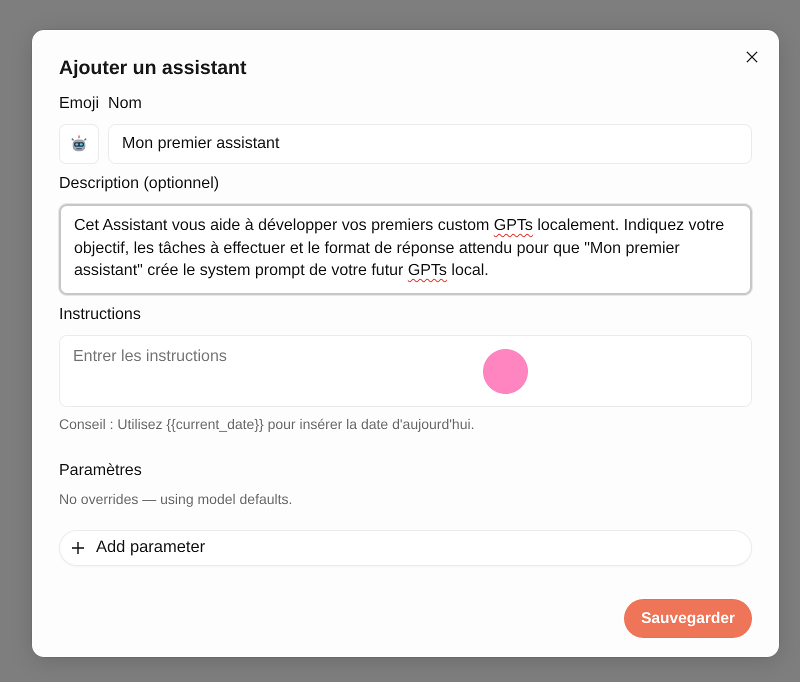 The width and height of the screenshot is (800, 682). Describe the element at coordinates (125, 104) in the screenshot. I see `name-label: Nom` at that location.